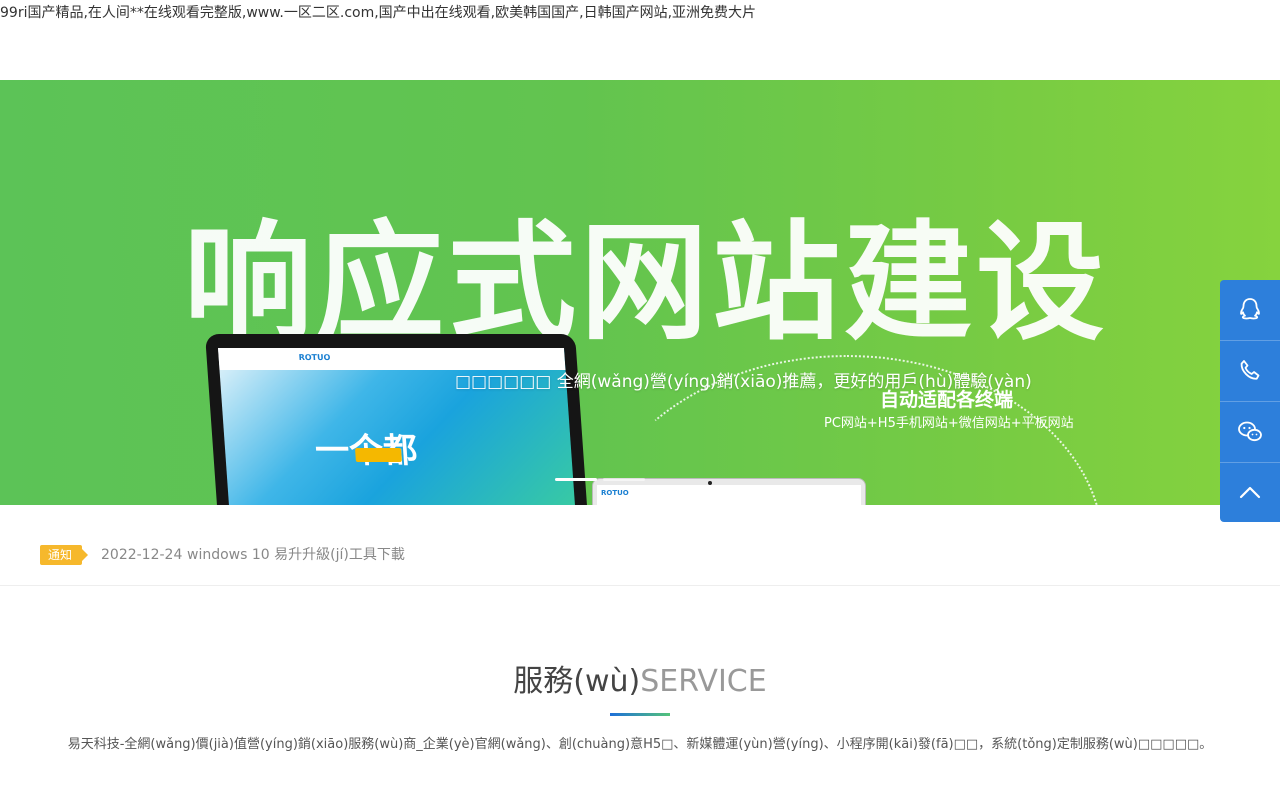 This screenshot has width=1280, height=800. Describe the element at coordinates (703, 681) in the screenshot. I see `service-title-en: SERVICE` at that location.